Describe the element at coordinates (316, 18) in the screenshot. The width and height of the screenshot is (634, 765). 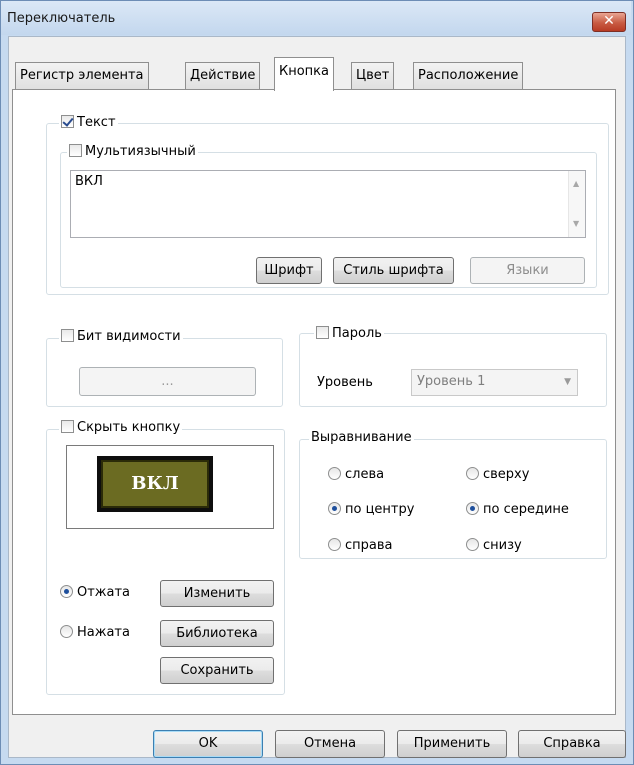
I see `title-bar: Переключатель` at that location.